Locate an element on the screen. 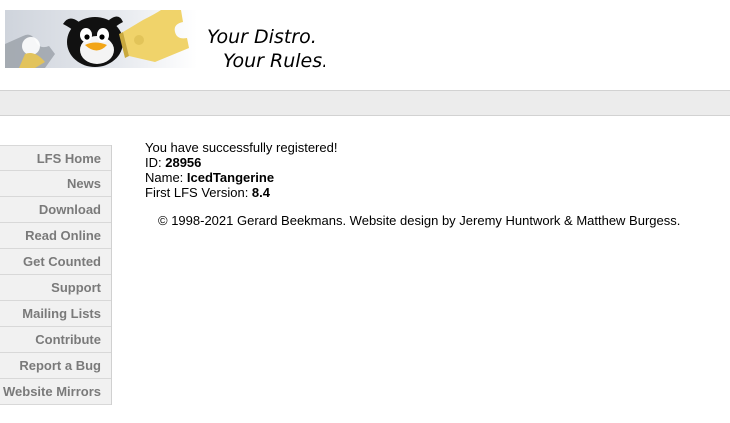  header-banner: Your Distro. Your Rules. is located at coordinates (165, 39).